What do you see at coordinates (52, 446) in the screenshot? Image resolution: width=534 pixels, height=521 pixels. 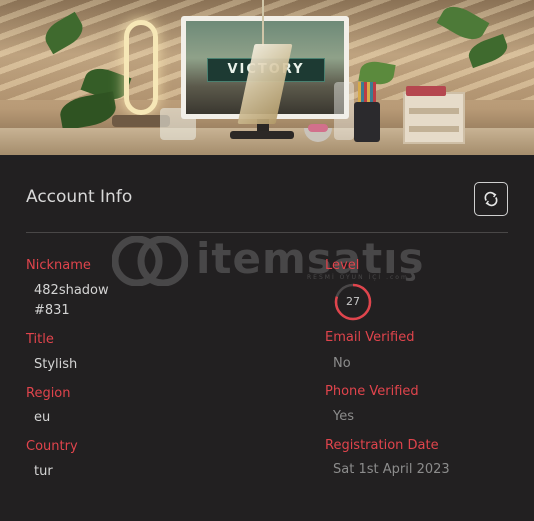 I see `country-label: Country` at bounding box center [52, 446].